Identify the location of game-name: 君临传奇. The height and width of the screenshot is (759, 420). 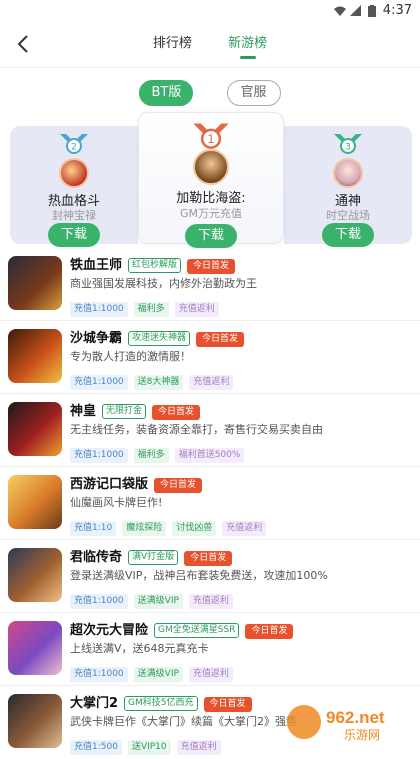
(96, 557).